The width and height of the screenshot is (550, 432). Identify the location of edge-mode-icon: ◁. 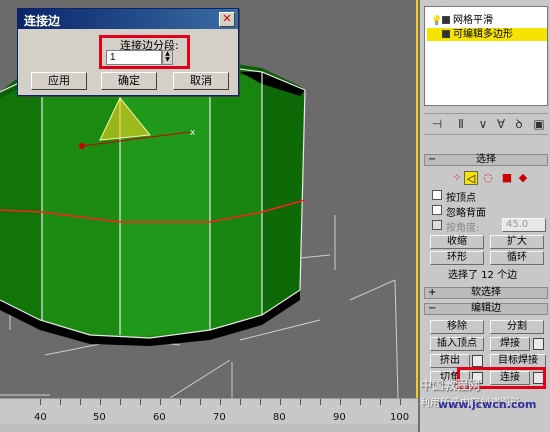
(471, 178).